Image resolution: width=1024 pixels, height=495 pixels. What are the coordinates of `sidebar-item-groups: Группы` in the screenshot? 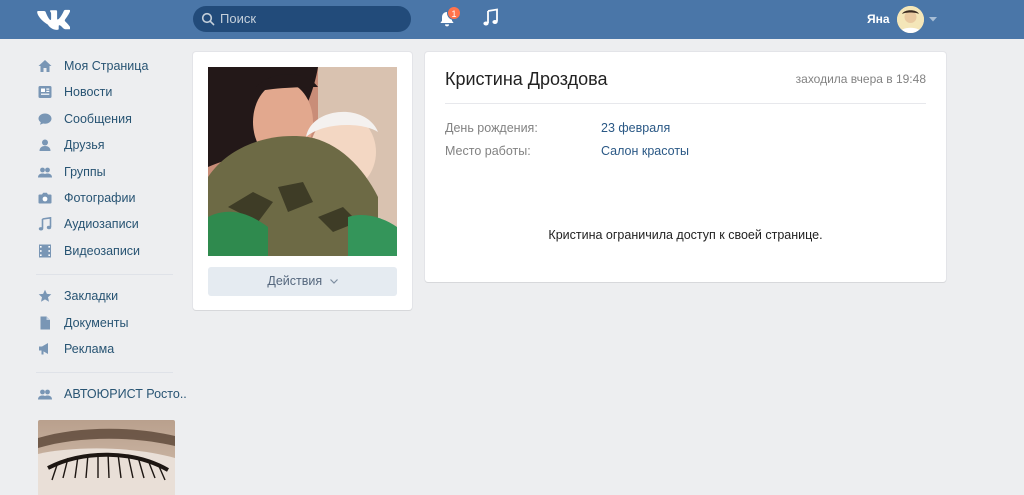 It's located at (106, 173).